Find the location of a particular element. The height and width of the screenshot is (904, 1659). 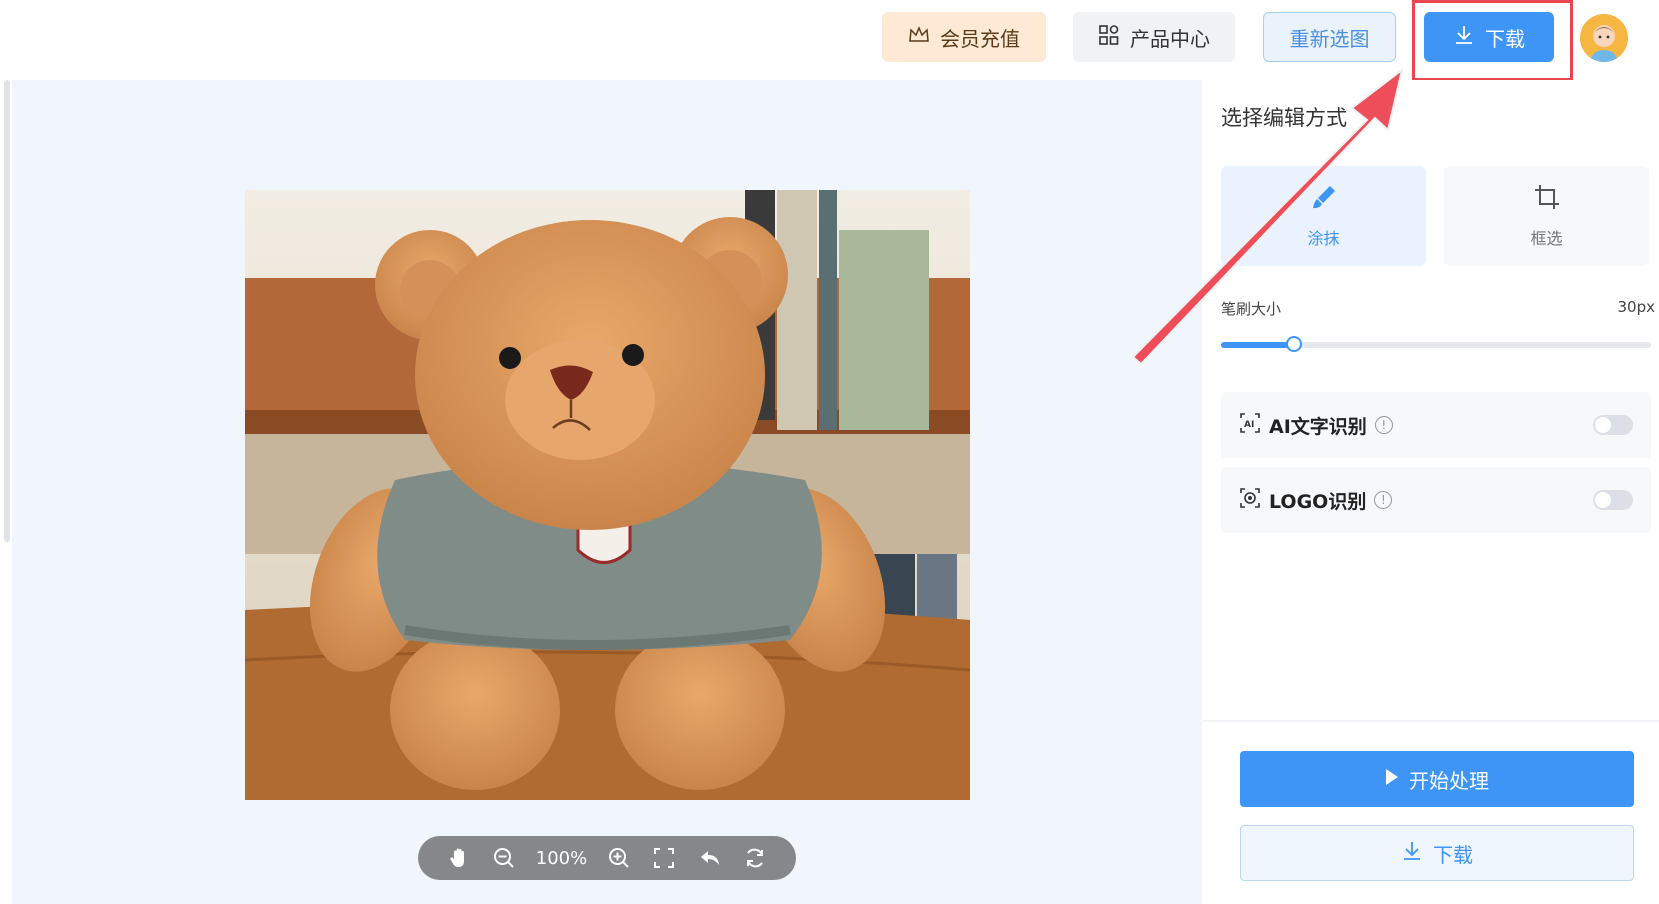

logo-toggle is located at coordinates (1613, 500).